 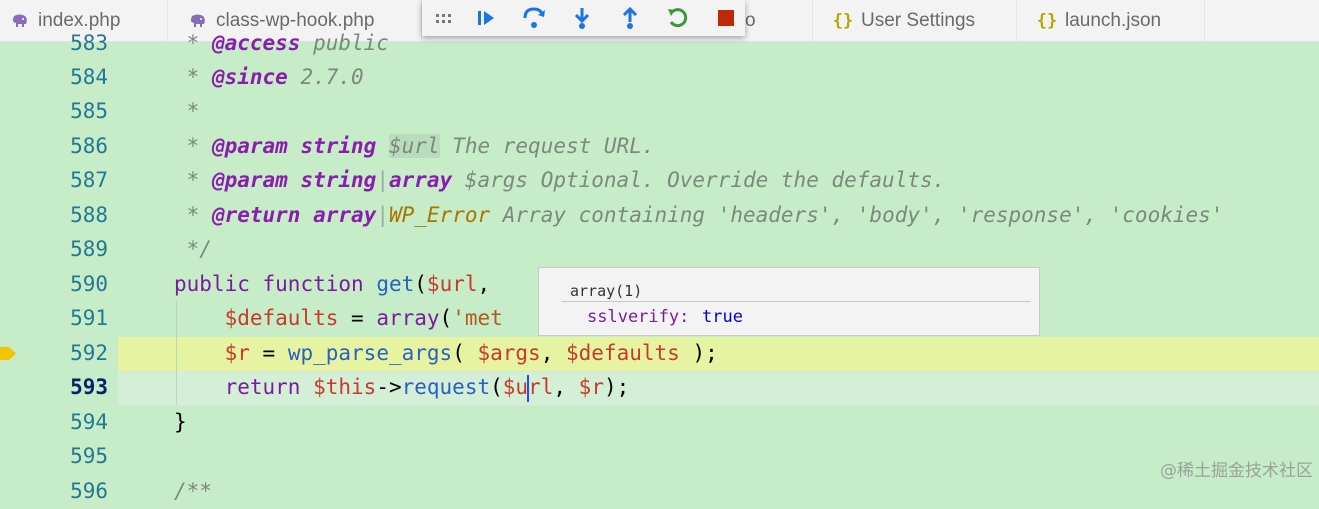 I want to click on line-number: 586, so click(x=89, y=146).